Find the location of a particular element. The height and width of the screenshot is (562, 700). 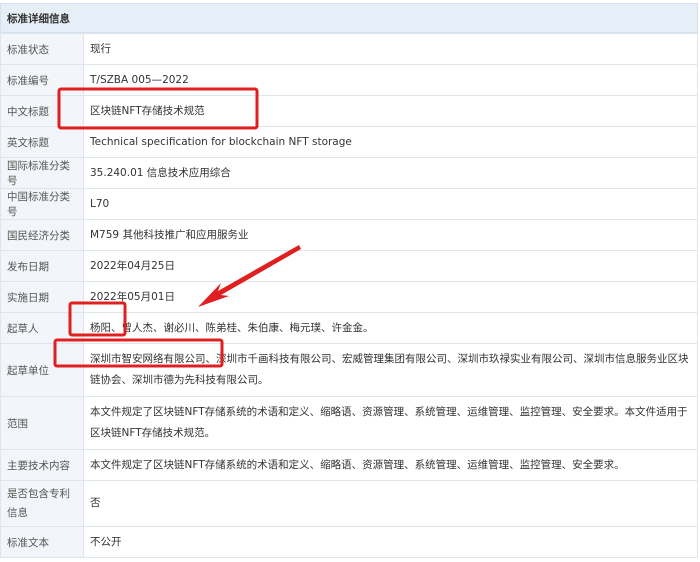

row-label: 实施日期 is located at coordinates (42, 297).